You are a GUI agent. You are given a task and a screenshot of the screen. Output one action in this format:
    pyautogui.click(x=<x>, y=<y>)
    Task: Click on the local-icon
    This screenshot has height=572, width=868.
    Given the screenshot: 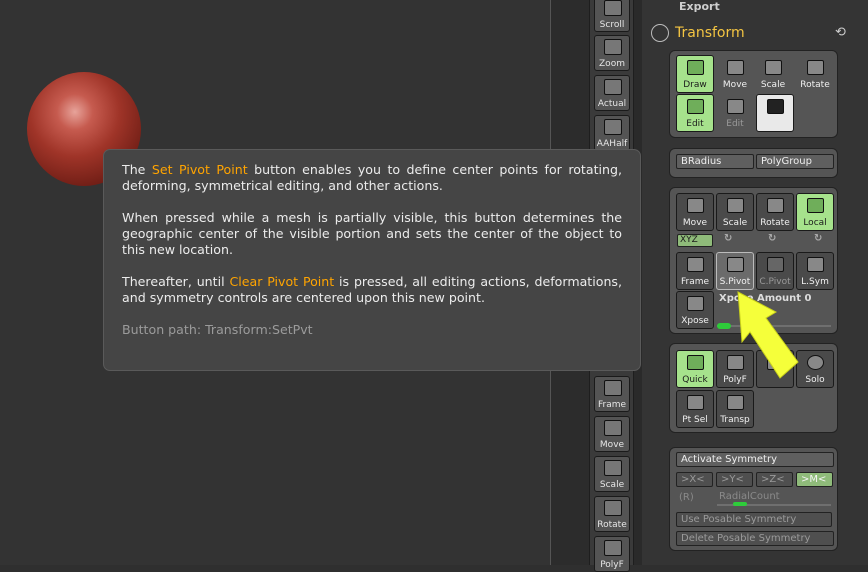 What is the action you would take?
    pyautogui.click(x=815, y=205)
    